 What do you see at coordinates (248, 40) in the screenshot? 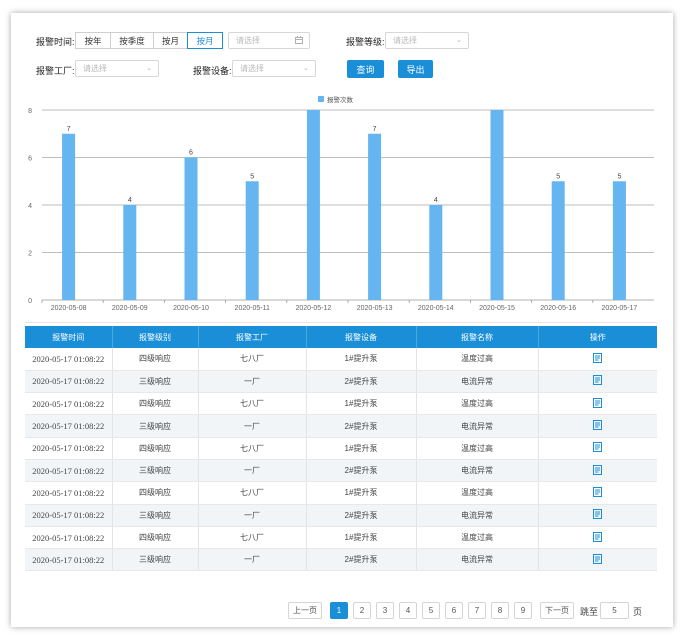
I see `date-placeholder: 请选择` at bounding box center [248, 40].